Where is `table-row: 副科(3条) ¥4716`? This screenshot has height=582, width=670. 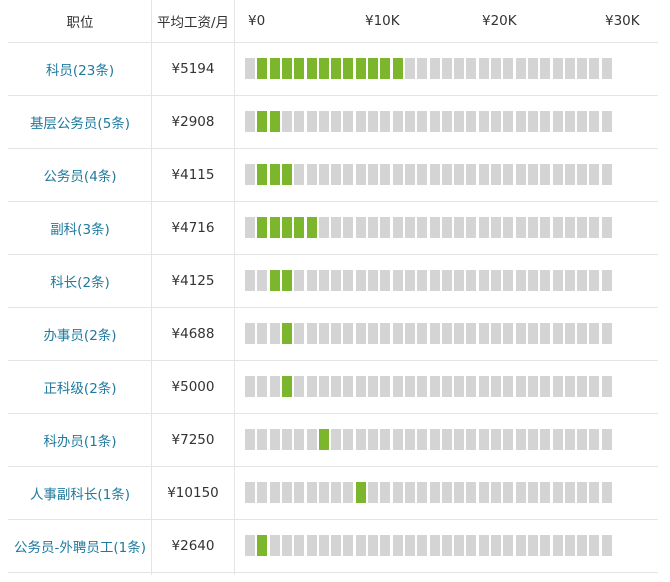
table-row: 副科(3条) ¥4716 is located at coordinates (335, 227).